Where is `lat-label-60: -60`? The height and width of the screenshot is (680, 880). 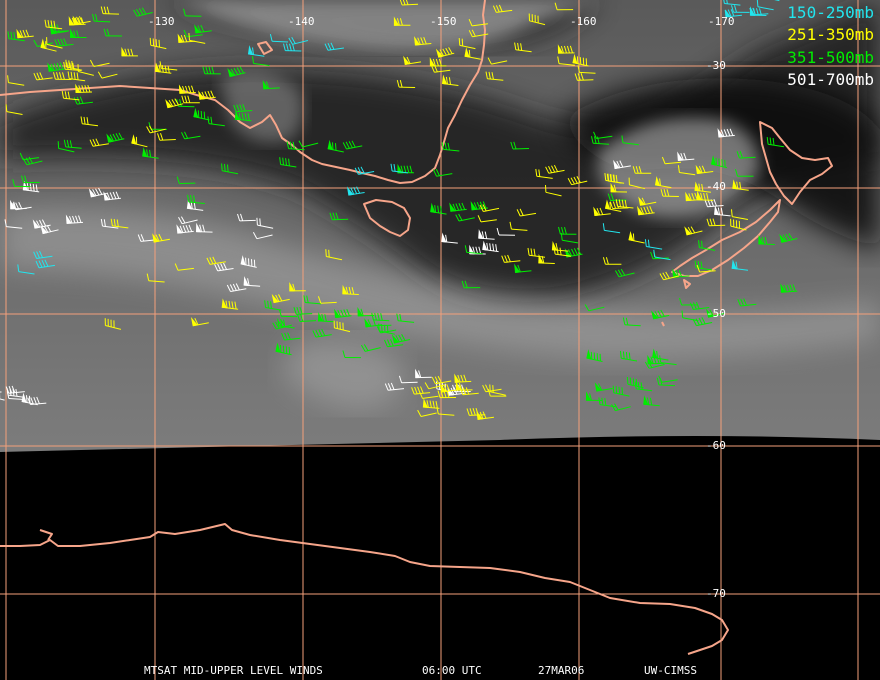 lat-label-60: -60 is located at coordinates (716, 445).